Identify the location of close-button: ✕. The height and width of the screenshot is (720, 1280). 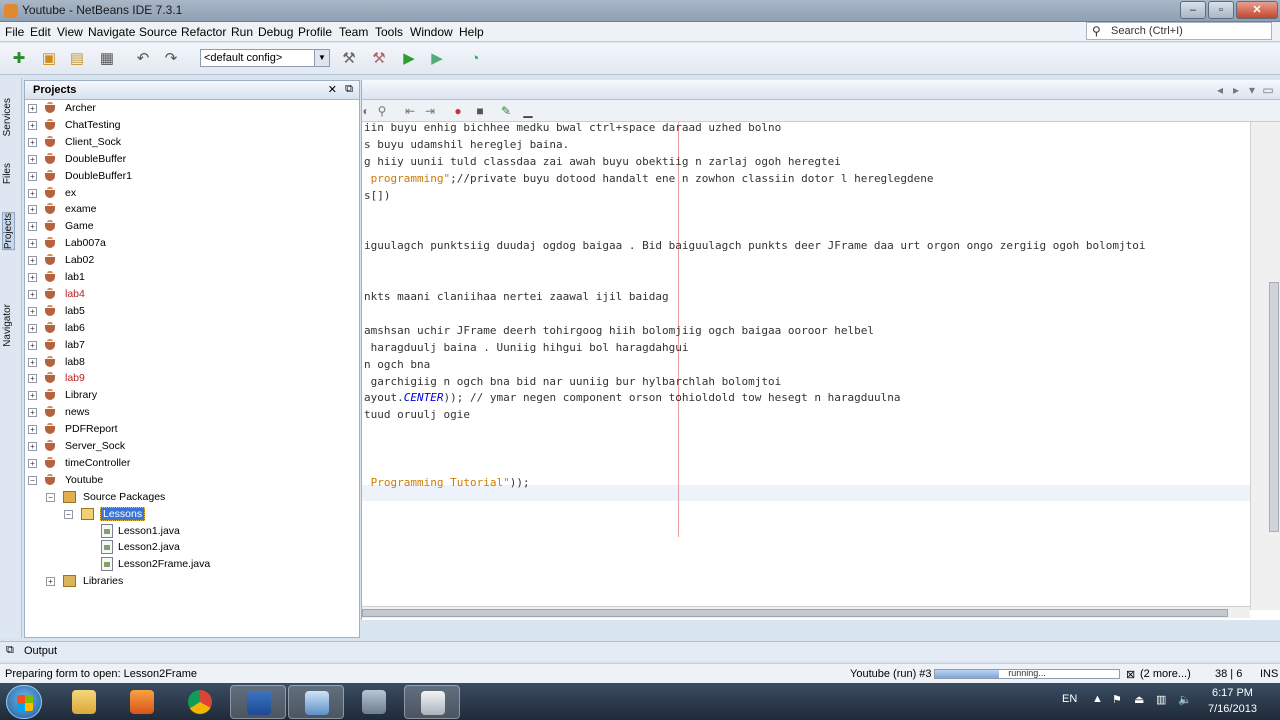
(1257, 10).